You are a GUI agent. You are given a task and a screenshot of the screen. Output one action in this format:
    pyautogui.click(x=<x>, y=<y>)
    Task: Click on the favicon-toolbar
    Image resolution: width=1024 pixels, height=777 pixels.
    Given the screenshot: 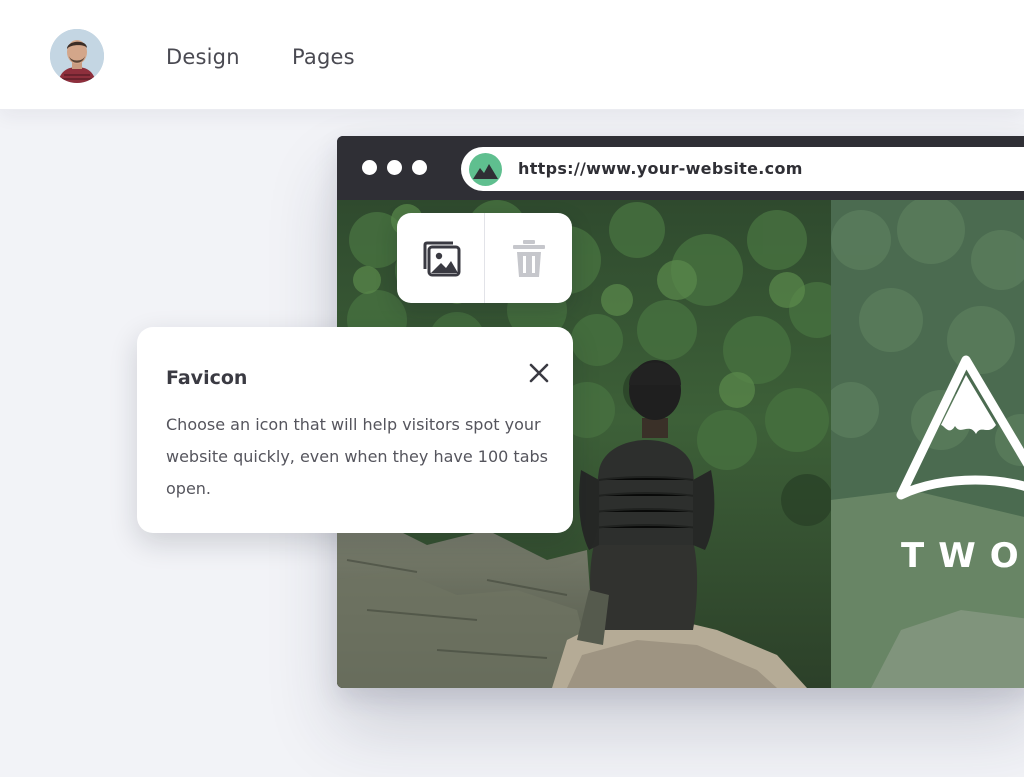 What is the action you would take?
    pyautogui.click(x=484, y=258)
    